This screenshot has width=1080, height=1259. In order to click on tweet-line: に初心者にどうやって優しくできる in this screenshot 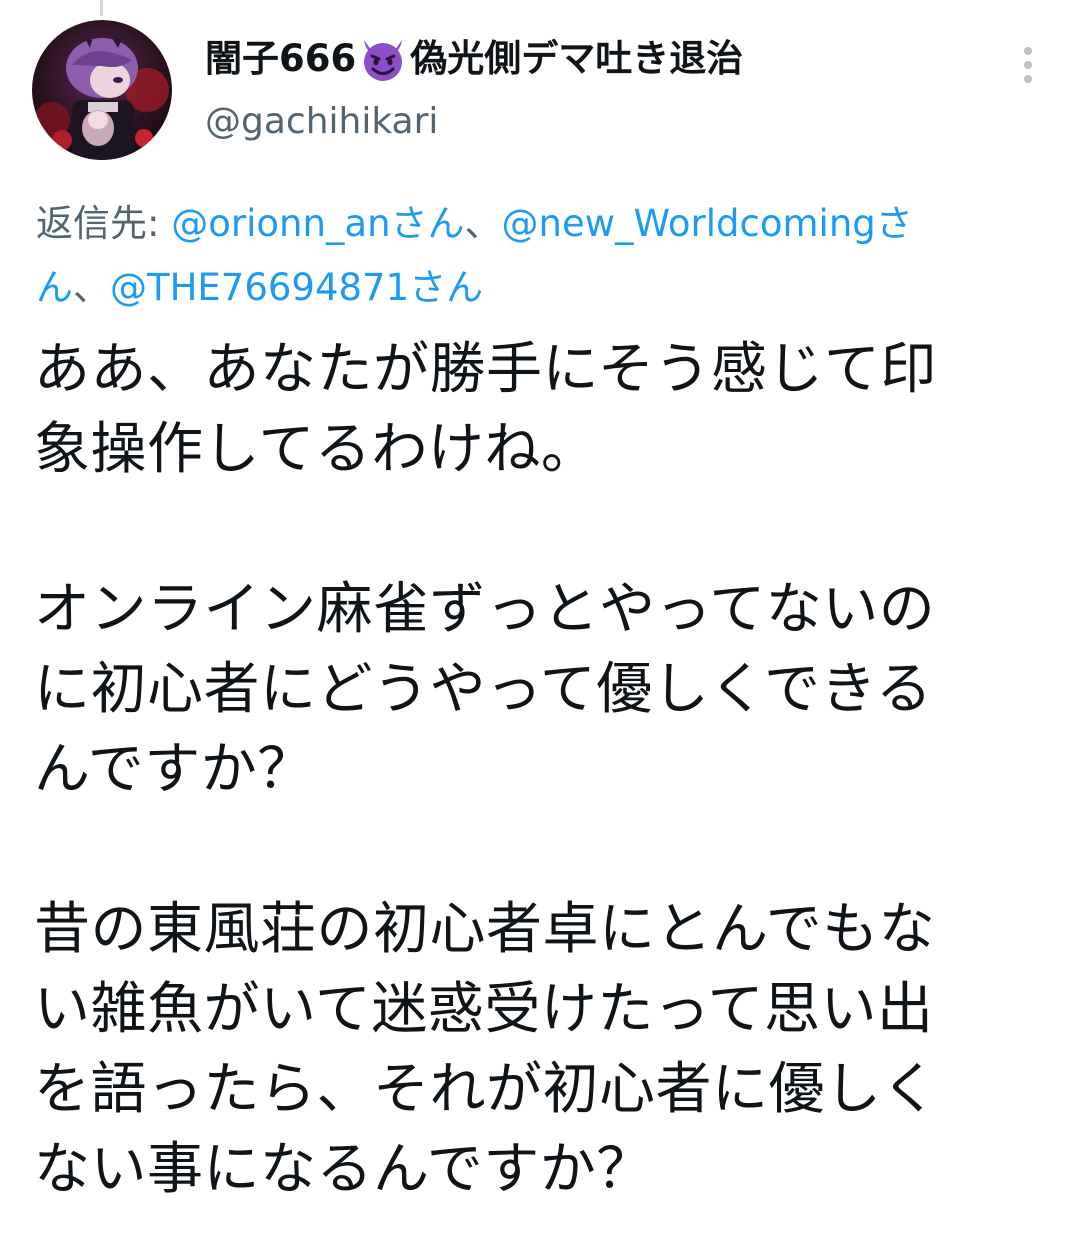, I will do `click(483, 689)`.